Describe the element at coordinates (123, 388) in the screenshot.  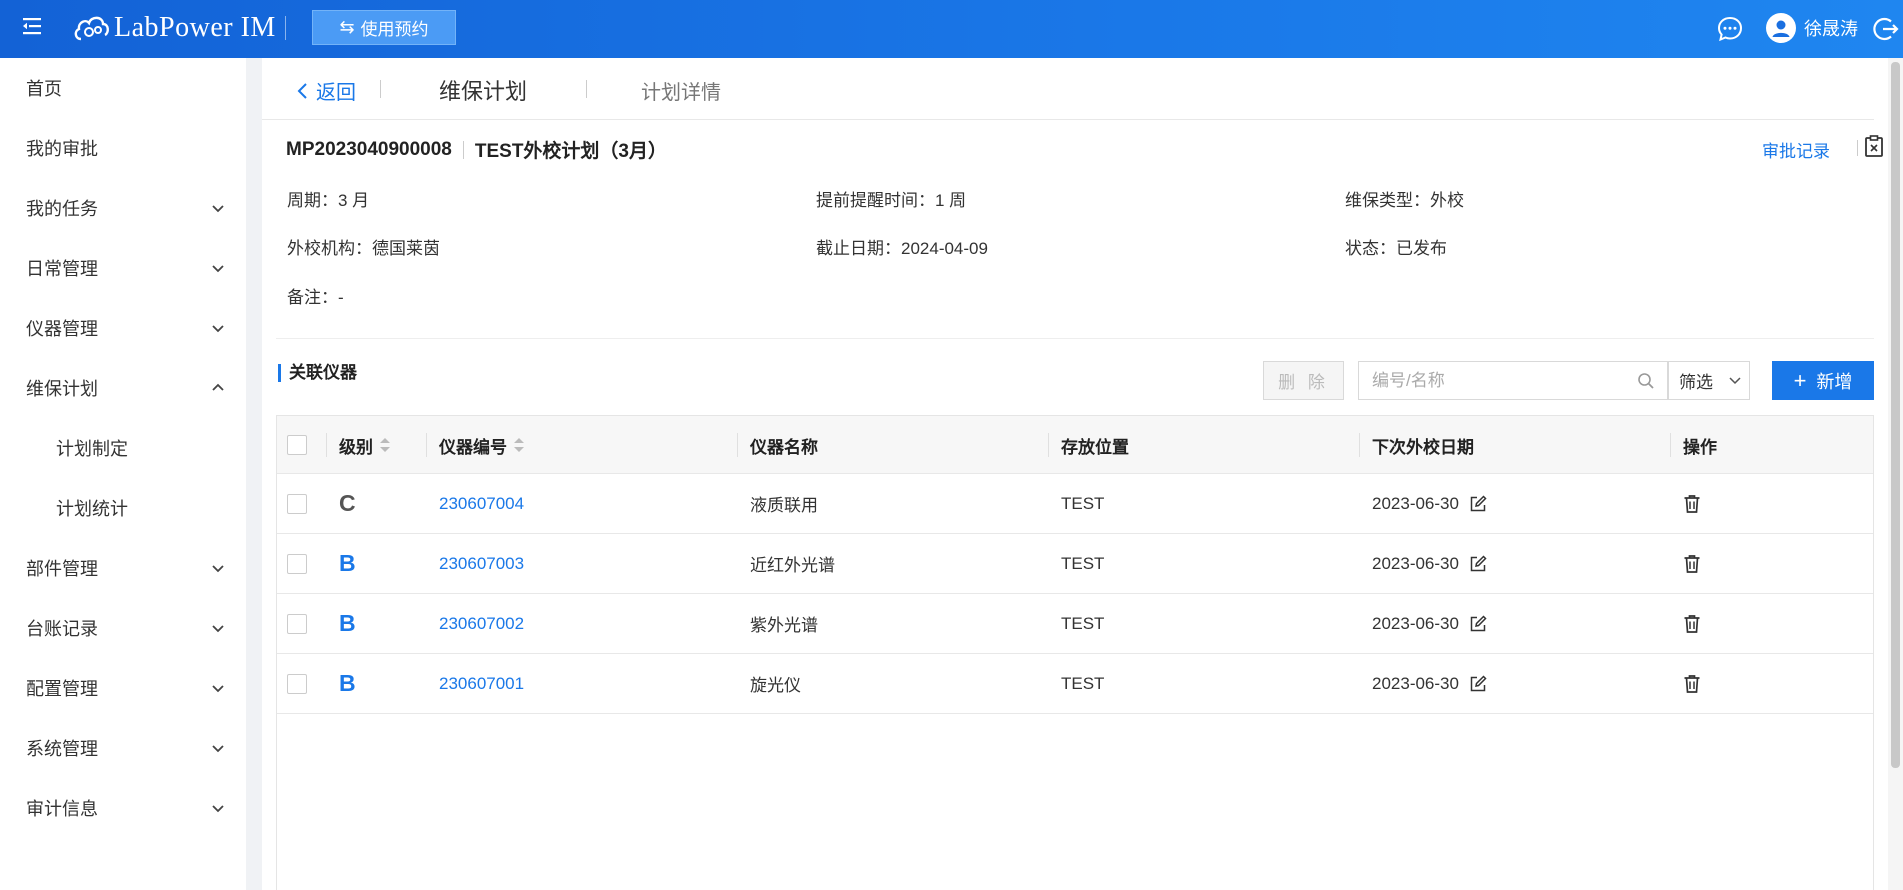
I see `sidebar-item-maintenance-plan: 维保计划` at that location.